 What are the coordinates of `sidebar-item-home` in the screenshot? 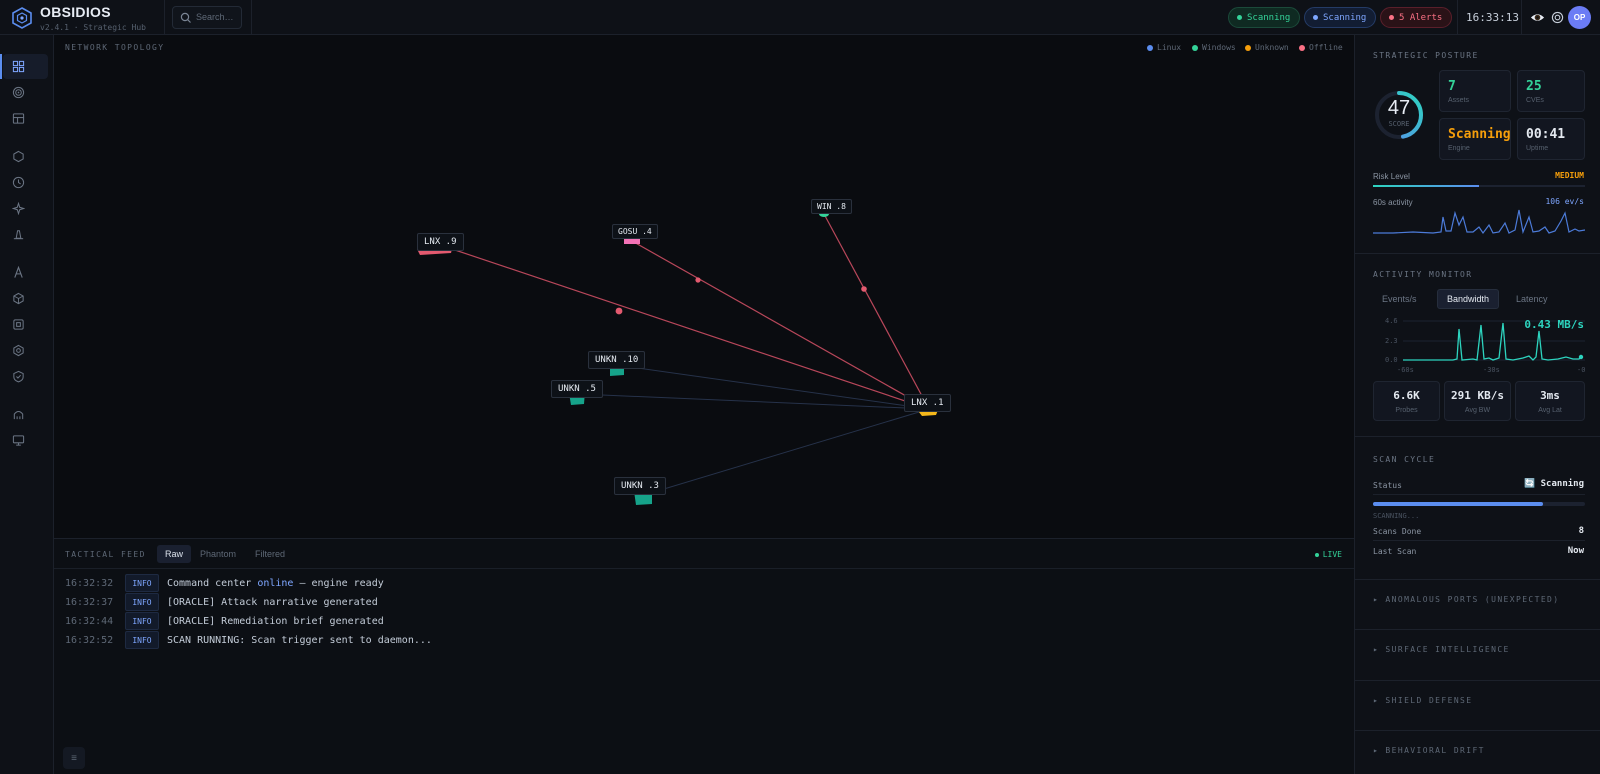 It's located at (25, 414).